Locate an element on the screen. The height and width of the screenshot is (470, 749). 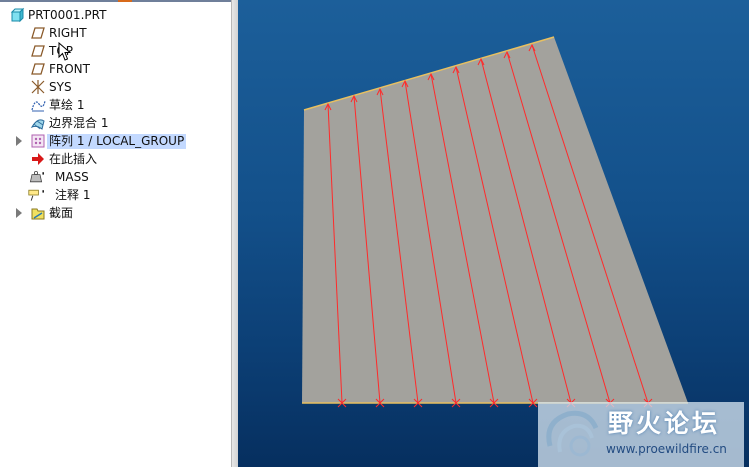
tree-item-part: PRT0001.PRT is located at coordinates (115, 15).